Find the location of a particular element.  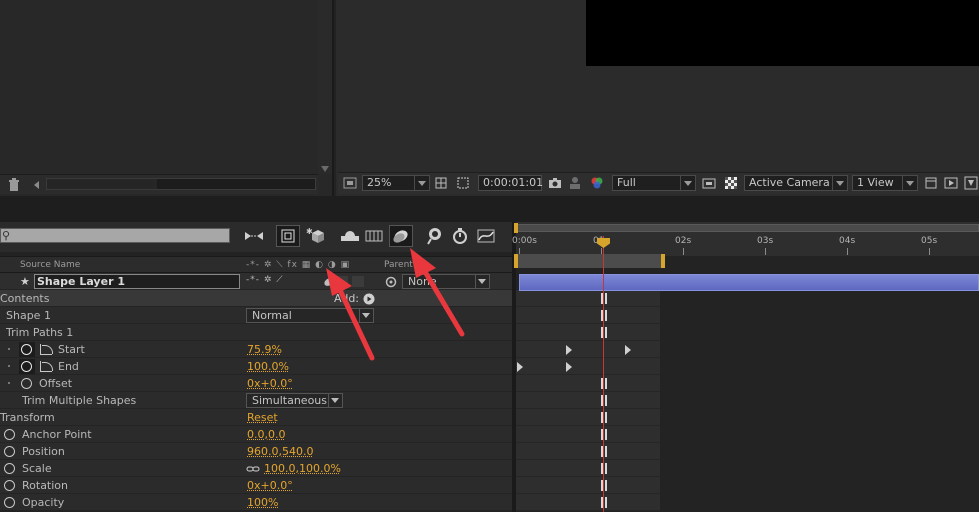

ruler-label-5: 05s is located at coordinates (929, 241).